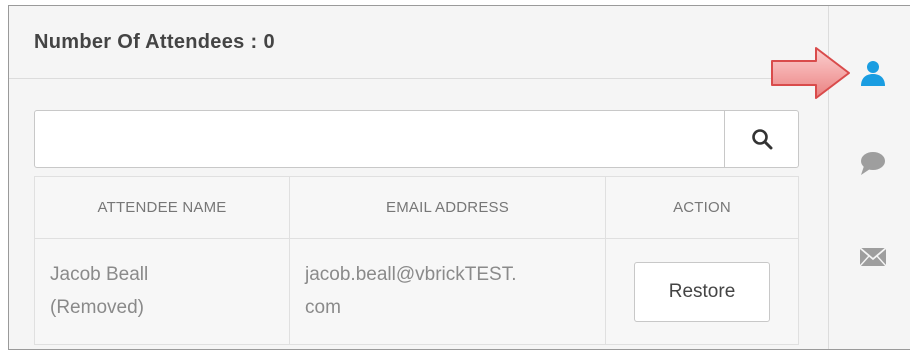  I want to click on column-header-email-address: EMAIL ADDRESS, so click(447, 207).